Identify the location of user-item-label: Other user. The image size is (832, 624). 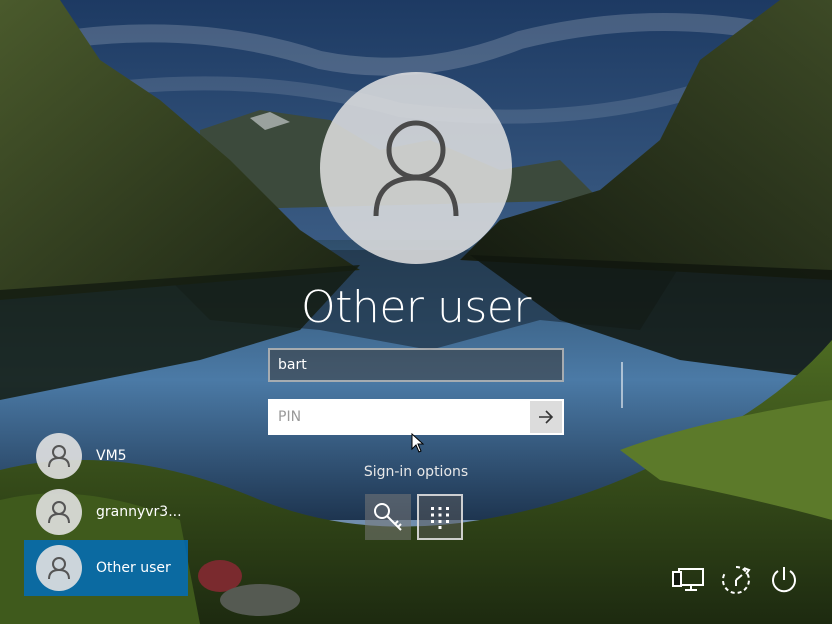
(133, 568).